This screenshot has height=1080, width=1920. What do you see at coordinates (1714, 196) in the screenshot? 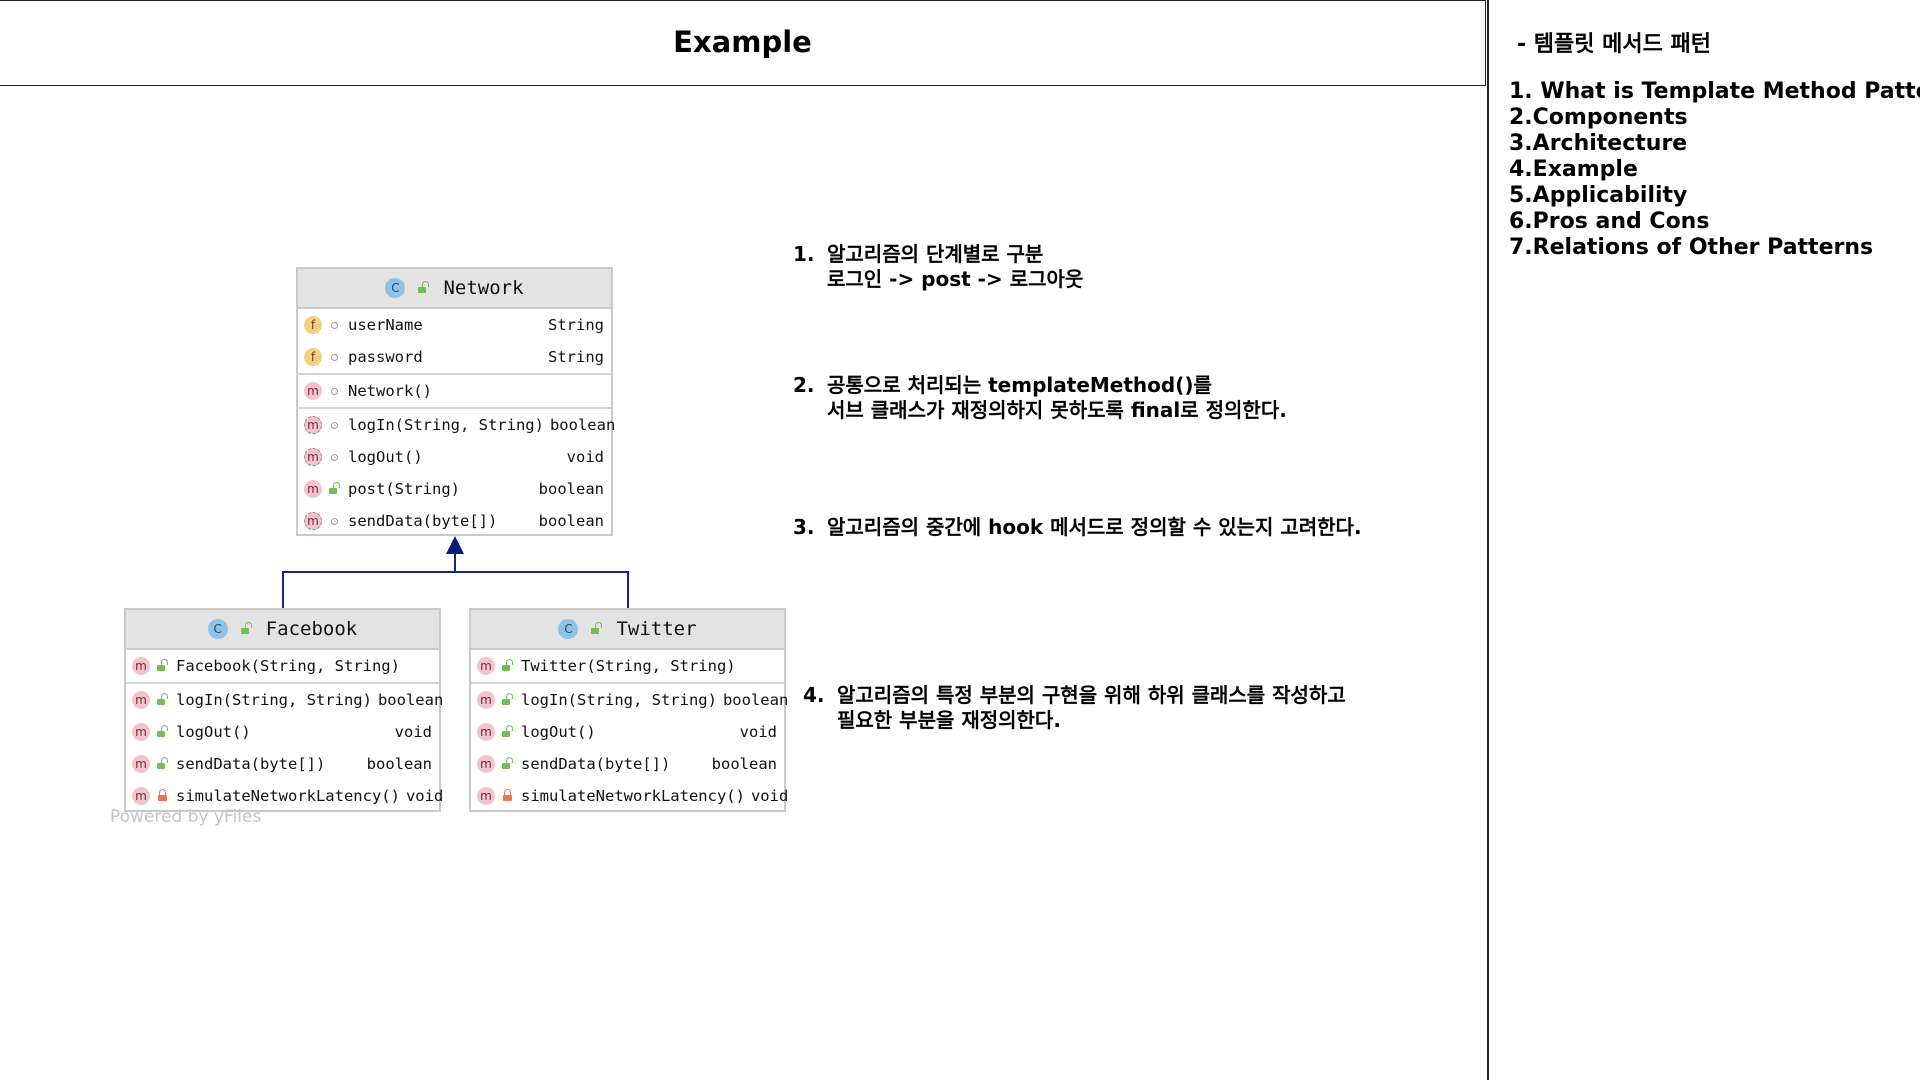
I see `toc-item: 5.Applicability` at bounding box center [1714, 196].